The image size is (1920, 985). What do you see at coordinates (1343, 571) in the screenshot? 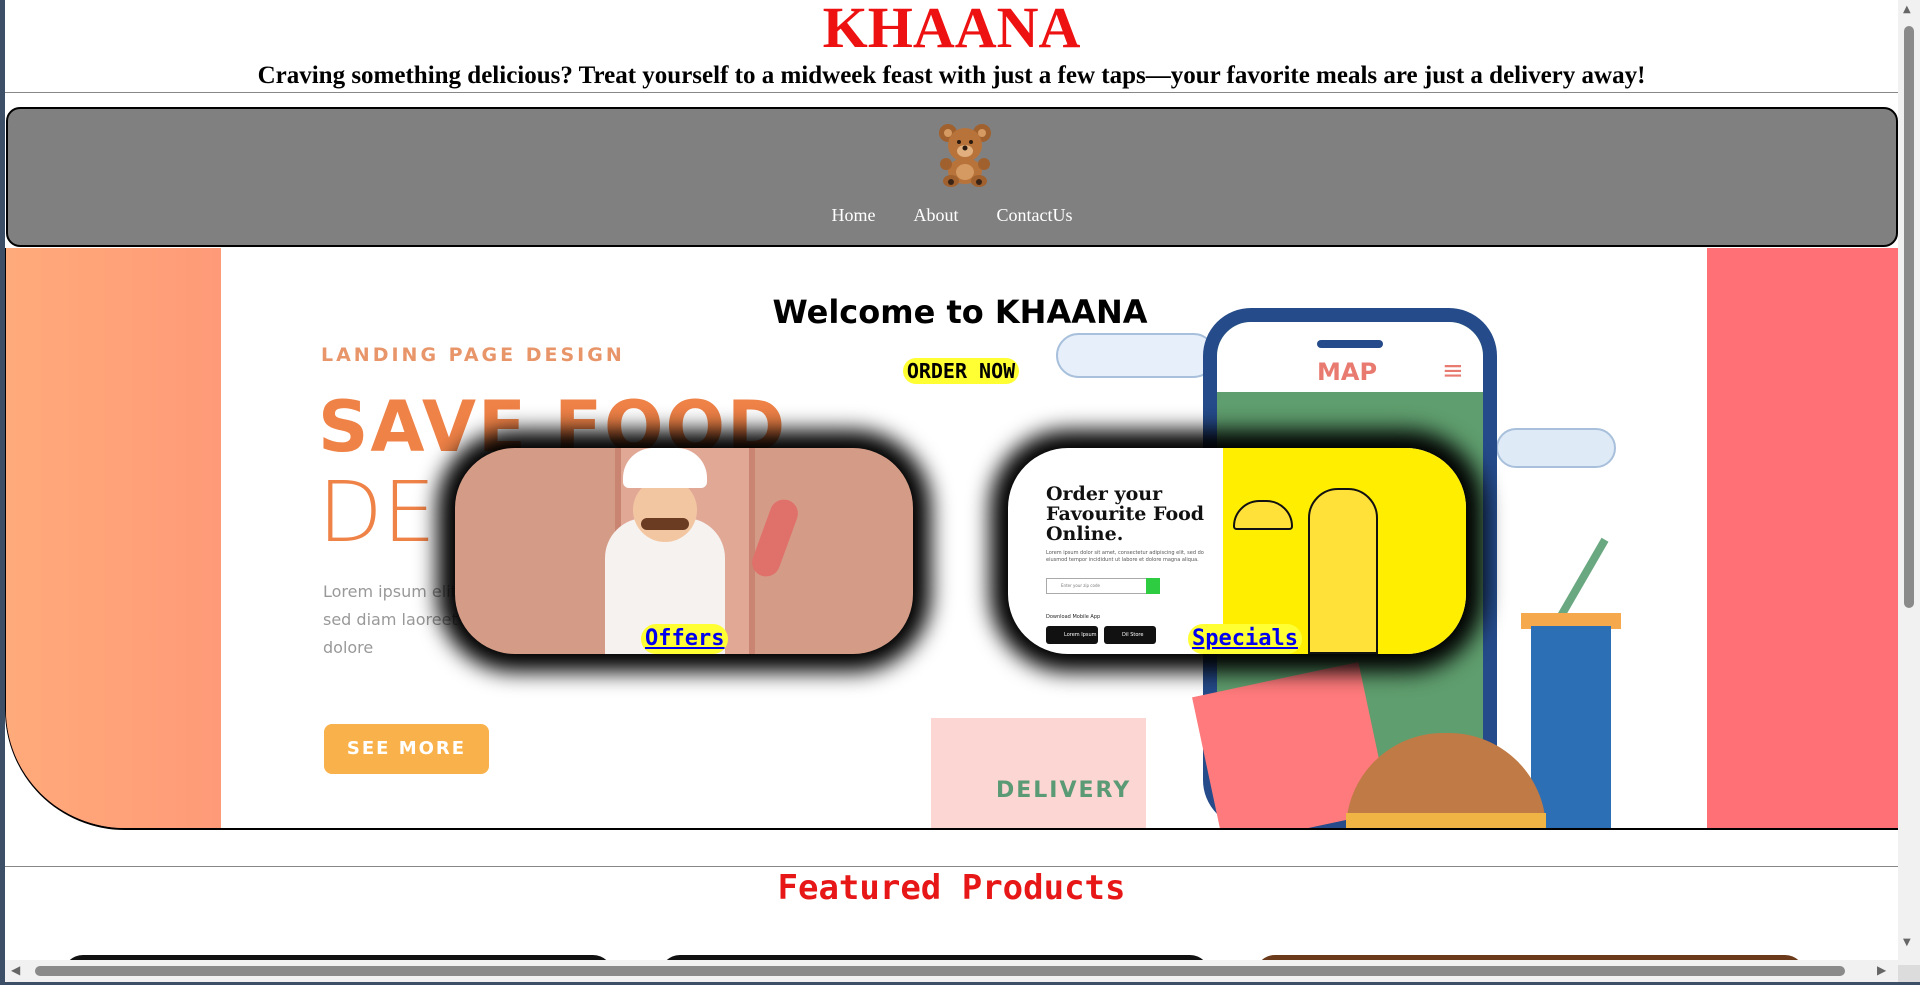
I see `waiter-illustration` at bounding box center [1343, 571].